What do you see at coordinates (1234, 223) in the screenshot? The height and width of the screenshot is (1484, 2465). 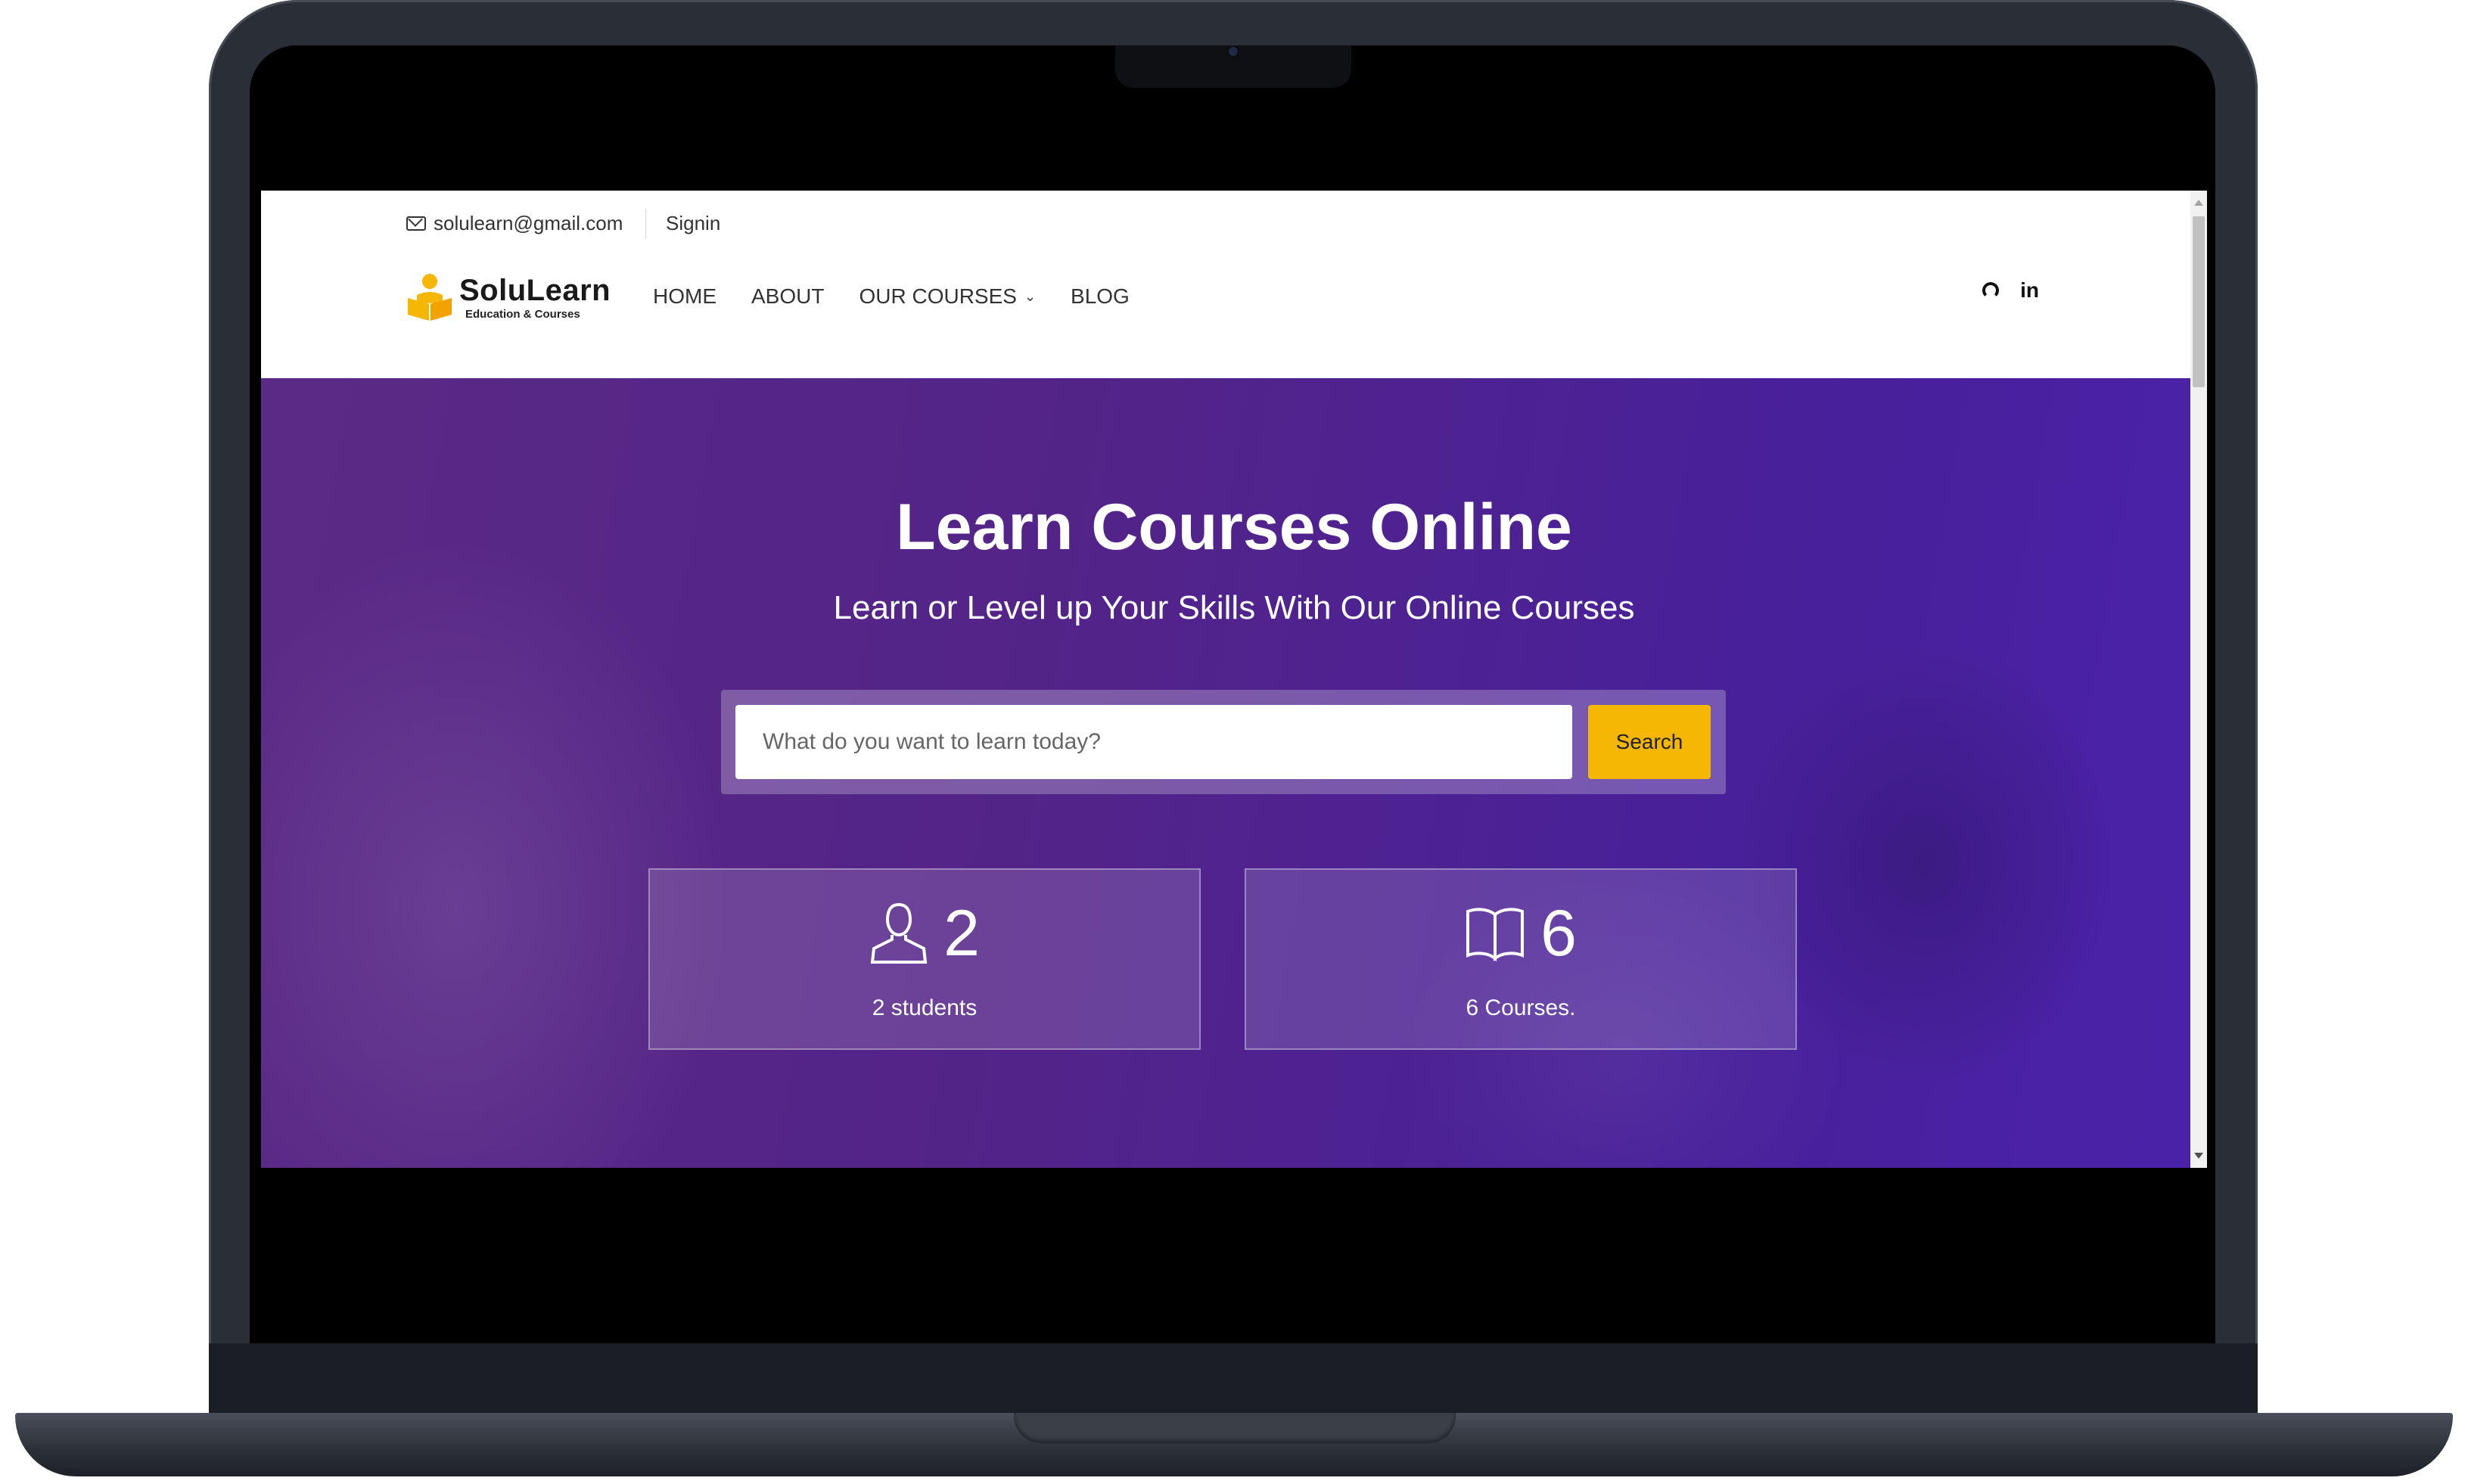 I see `top-bar: solulearn@gmail.com Signin` at bounding box center [1234, 223].